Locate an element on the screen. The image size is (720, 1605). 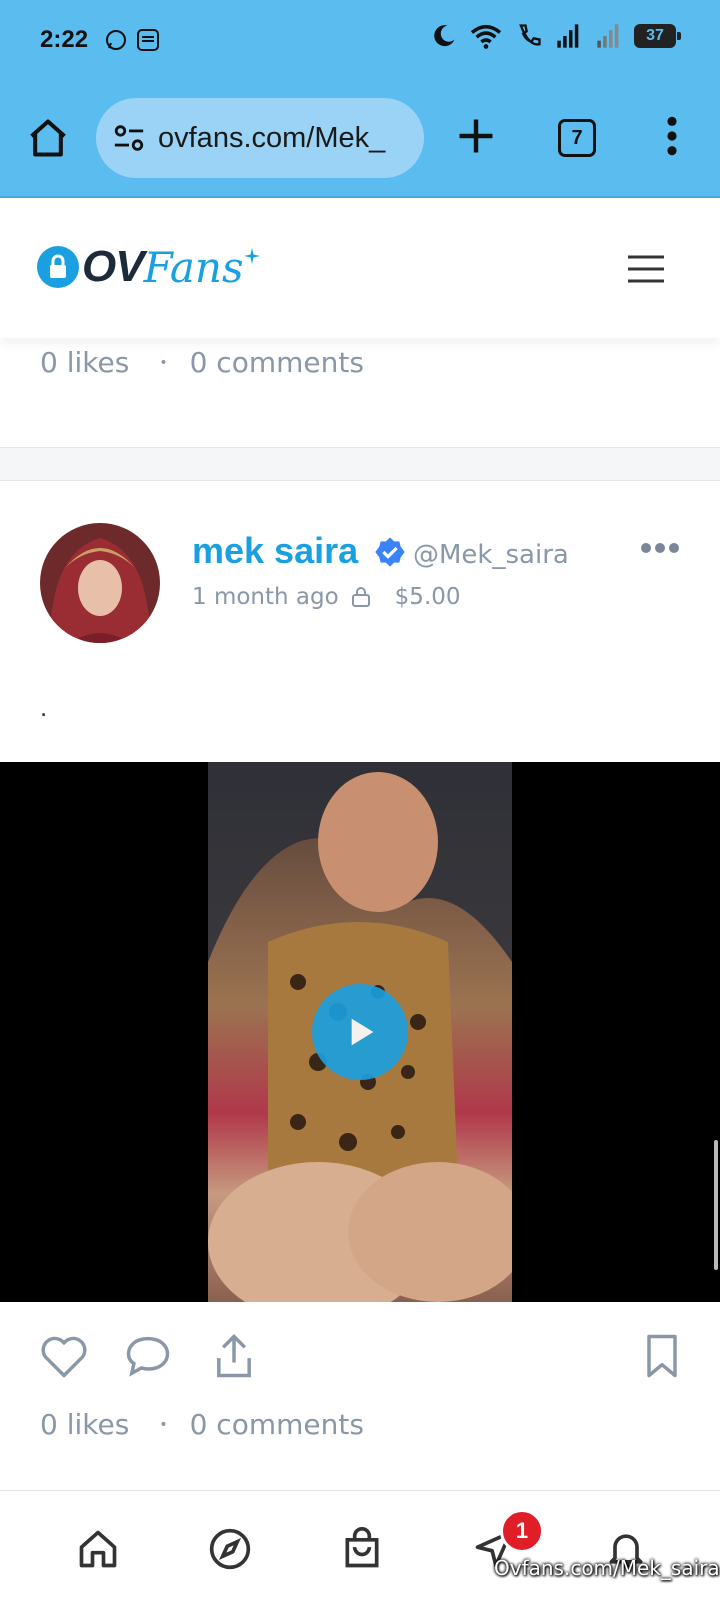
do-not-disturb-moon-icon is located at coordinates (444, 36).